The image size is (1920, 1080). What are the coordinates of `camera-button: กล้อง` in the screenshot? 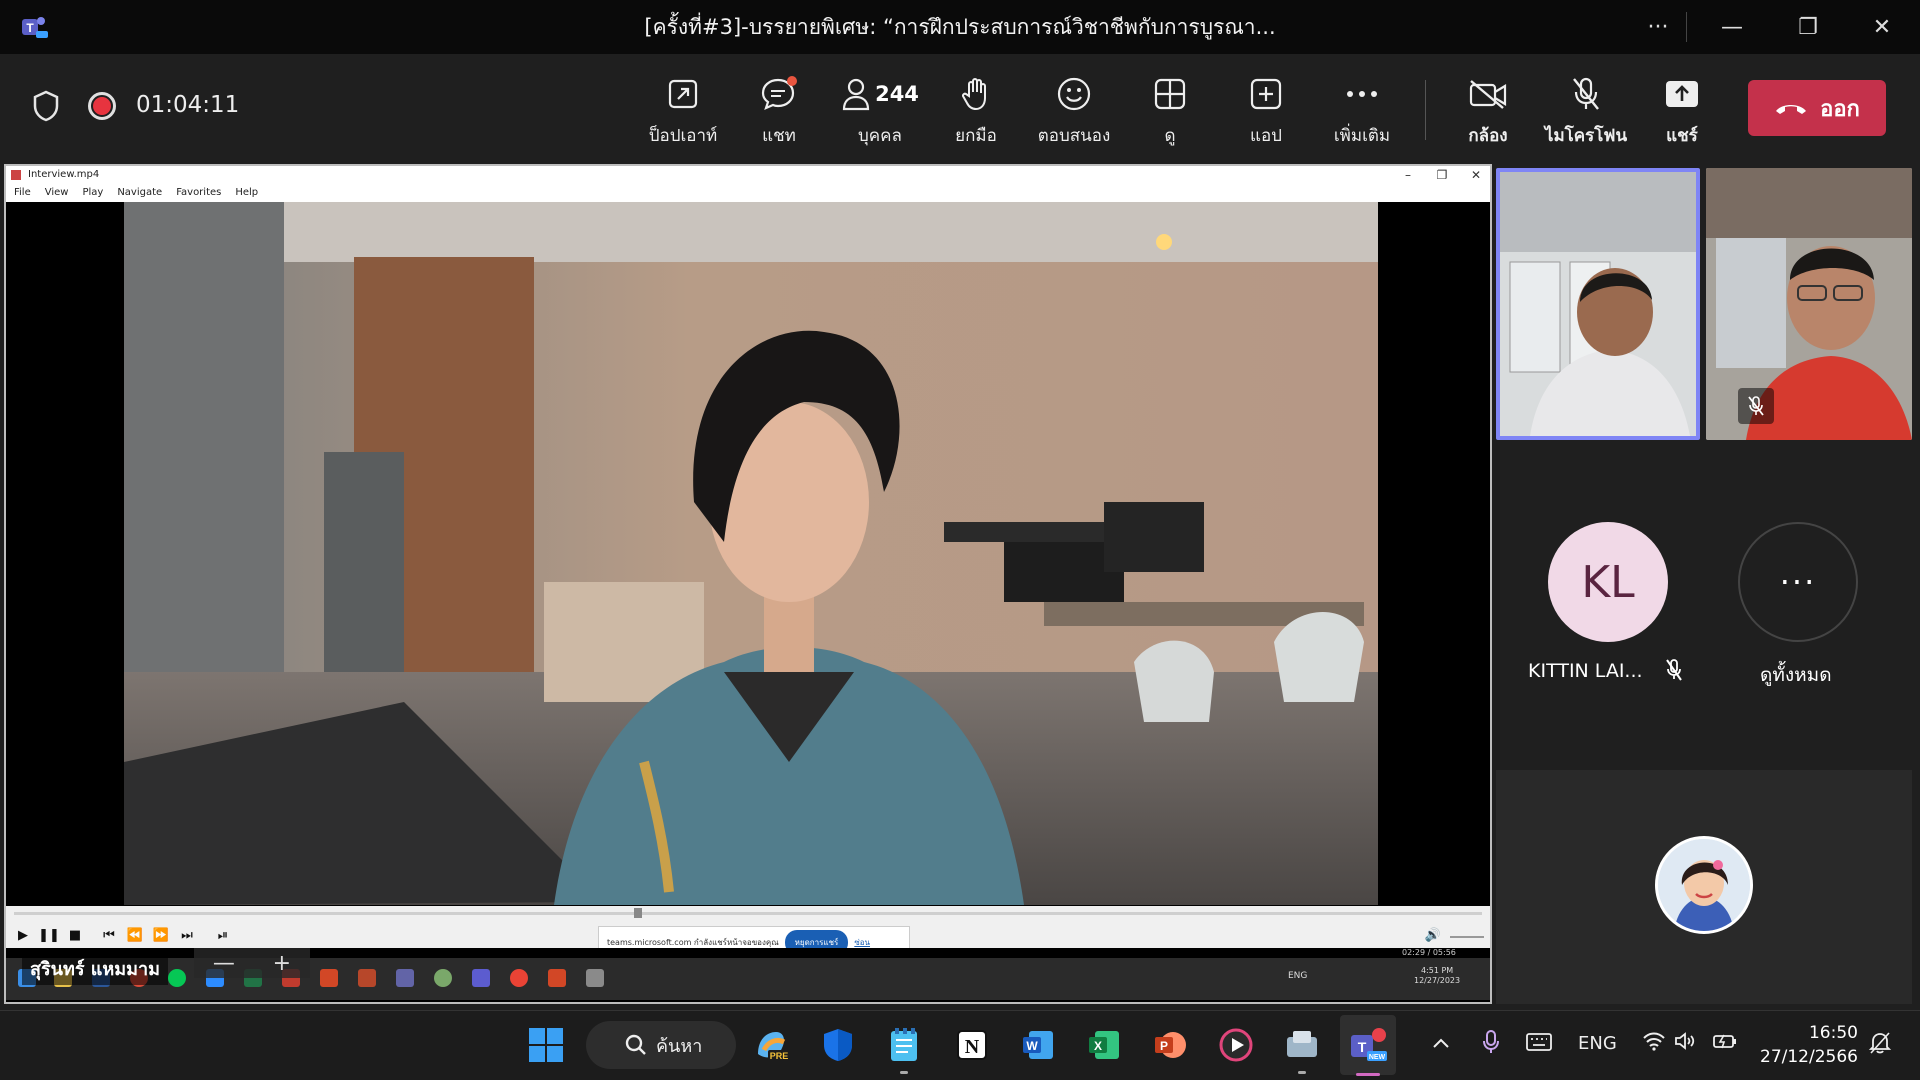 It's located at (1488, 114).